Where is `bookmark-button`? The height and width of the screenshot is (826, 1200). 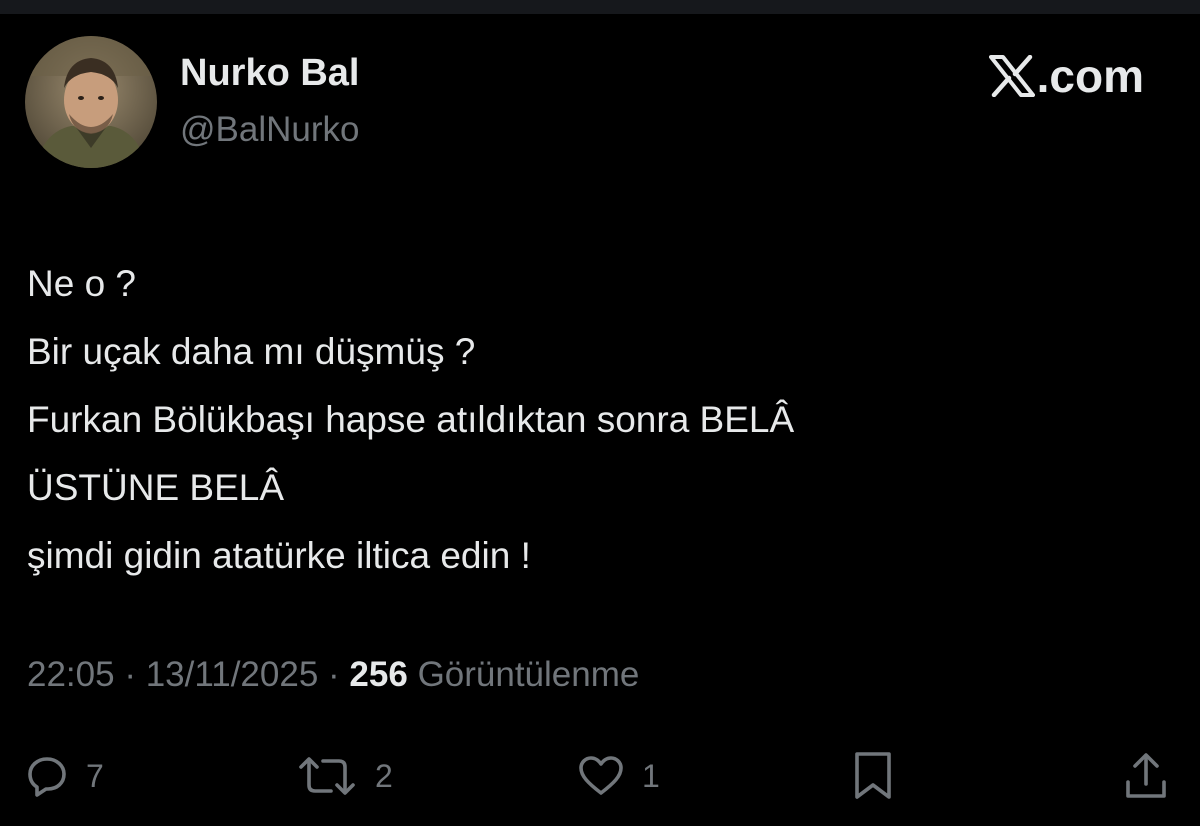 bookmark-button is located at coordinates (873, 776).